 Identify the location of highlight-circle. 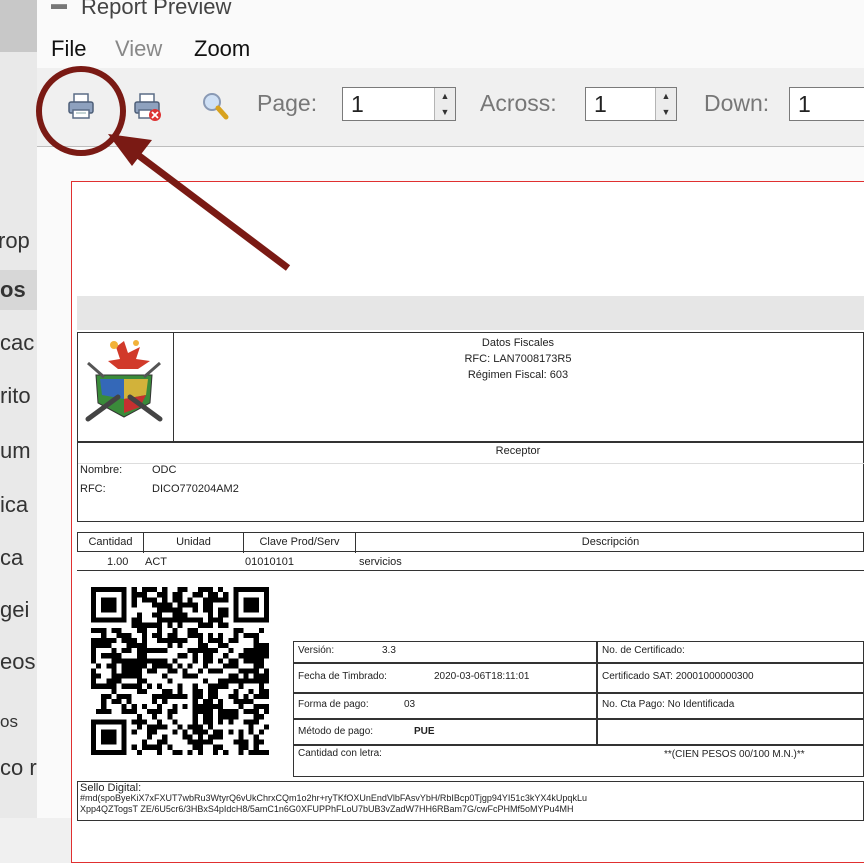
(81, 111).